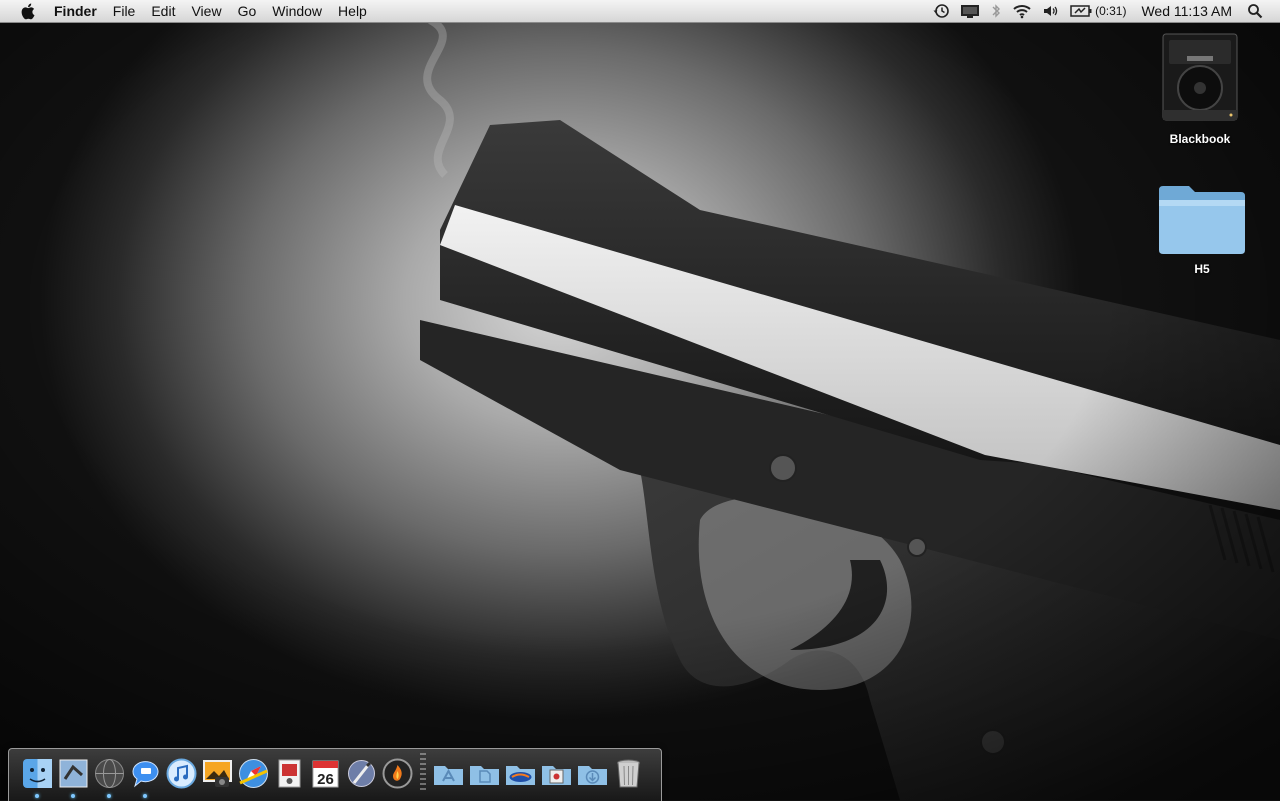  I want to click on desktop-icon-blackbook: Blackbook, so click(1200, 89).